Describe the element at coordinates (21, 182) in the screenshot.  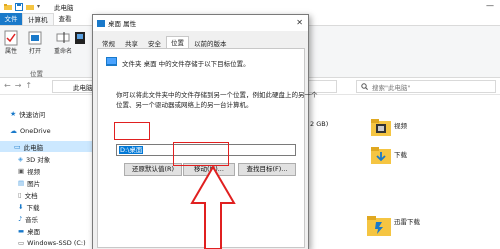
I see `picture-icon: ▤` at that location.